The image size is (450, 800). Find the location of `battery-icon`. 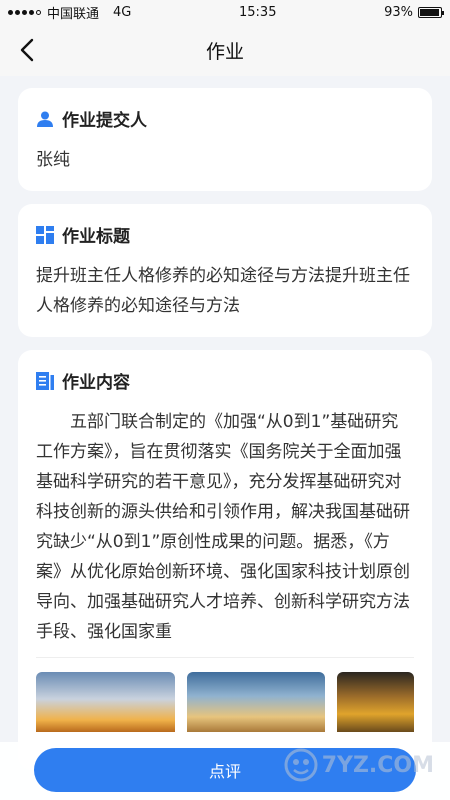

battery-icon is located at coordinates (431, 12).